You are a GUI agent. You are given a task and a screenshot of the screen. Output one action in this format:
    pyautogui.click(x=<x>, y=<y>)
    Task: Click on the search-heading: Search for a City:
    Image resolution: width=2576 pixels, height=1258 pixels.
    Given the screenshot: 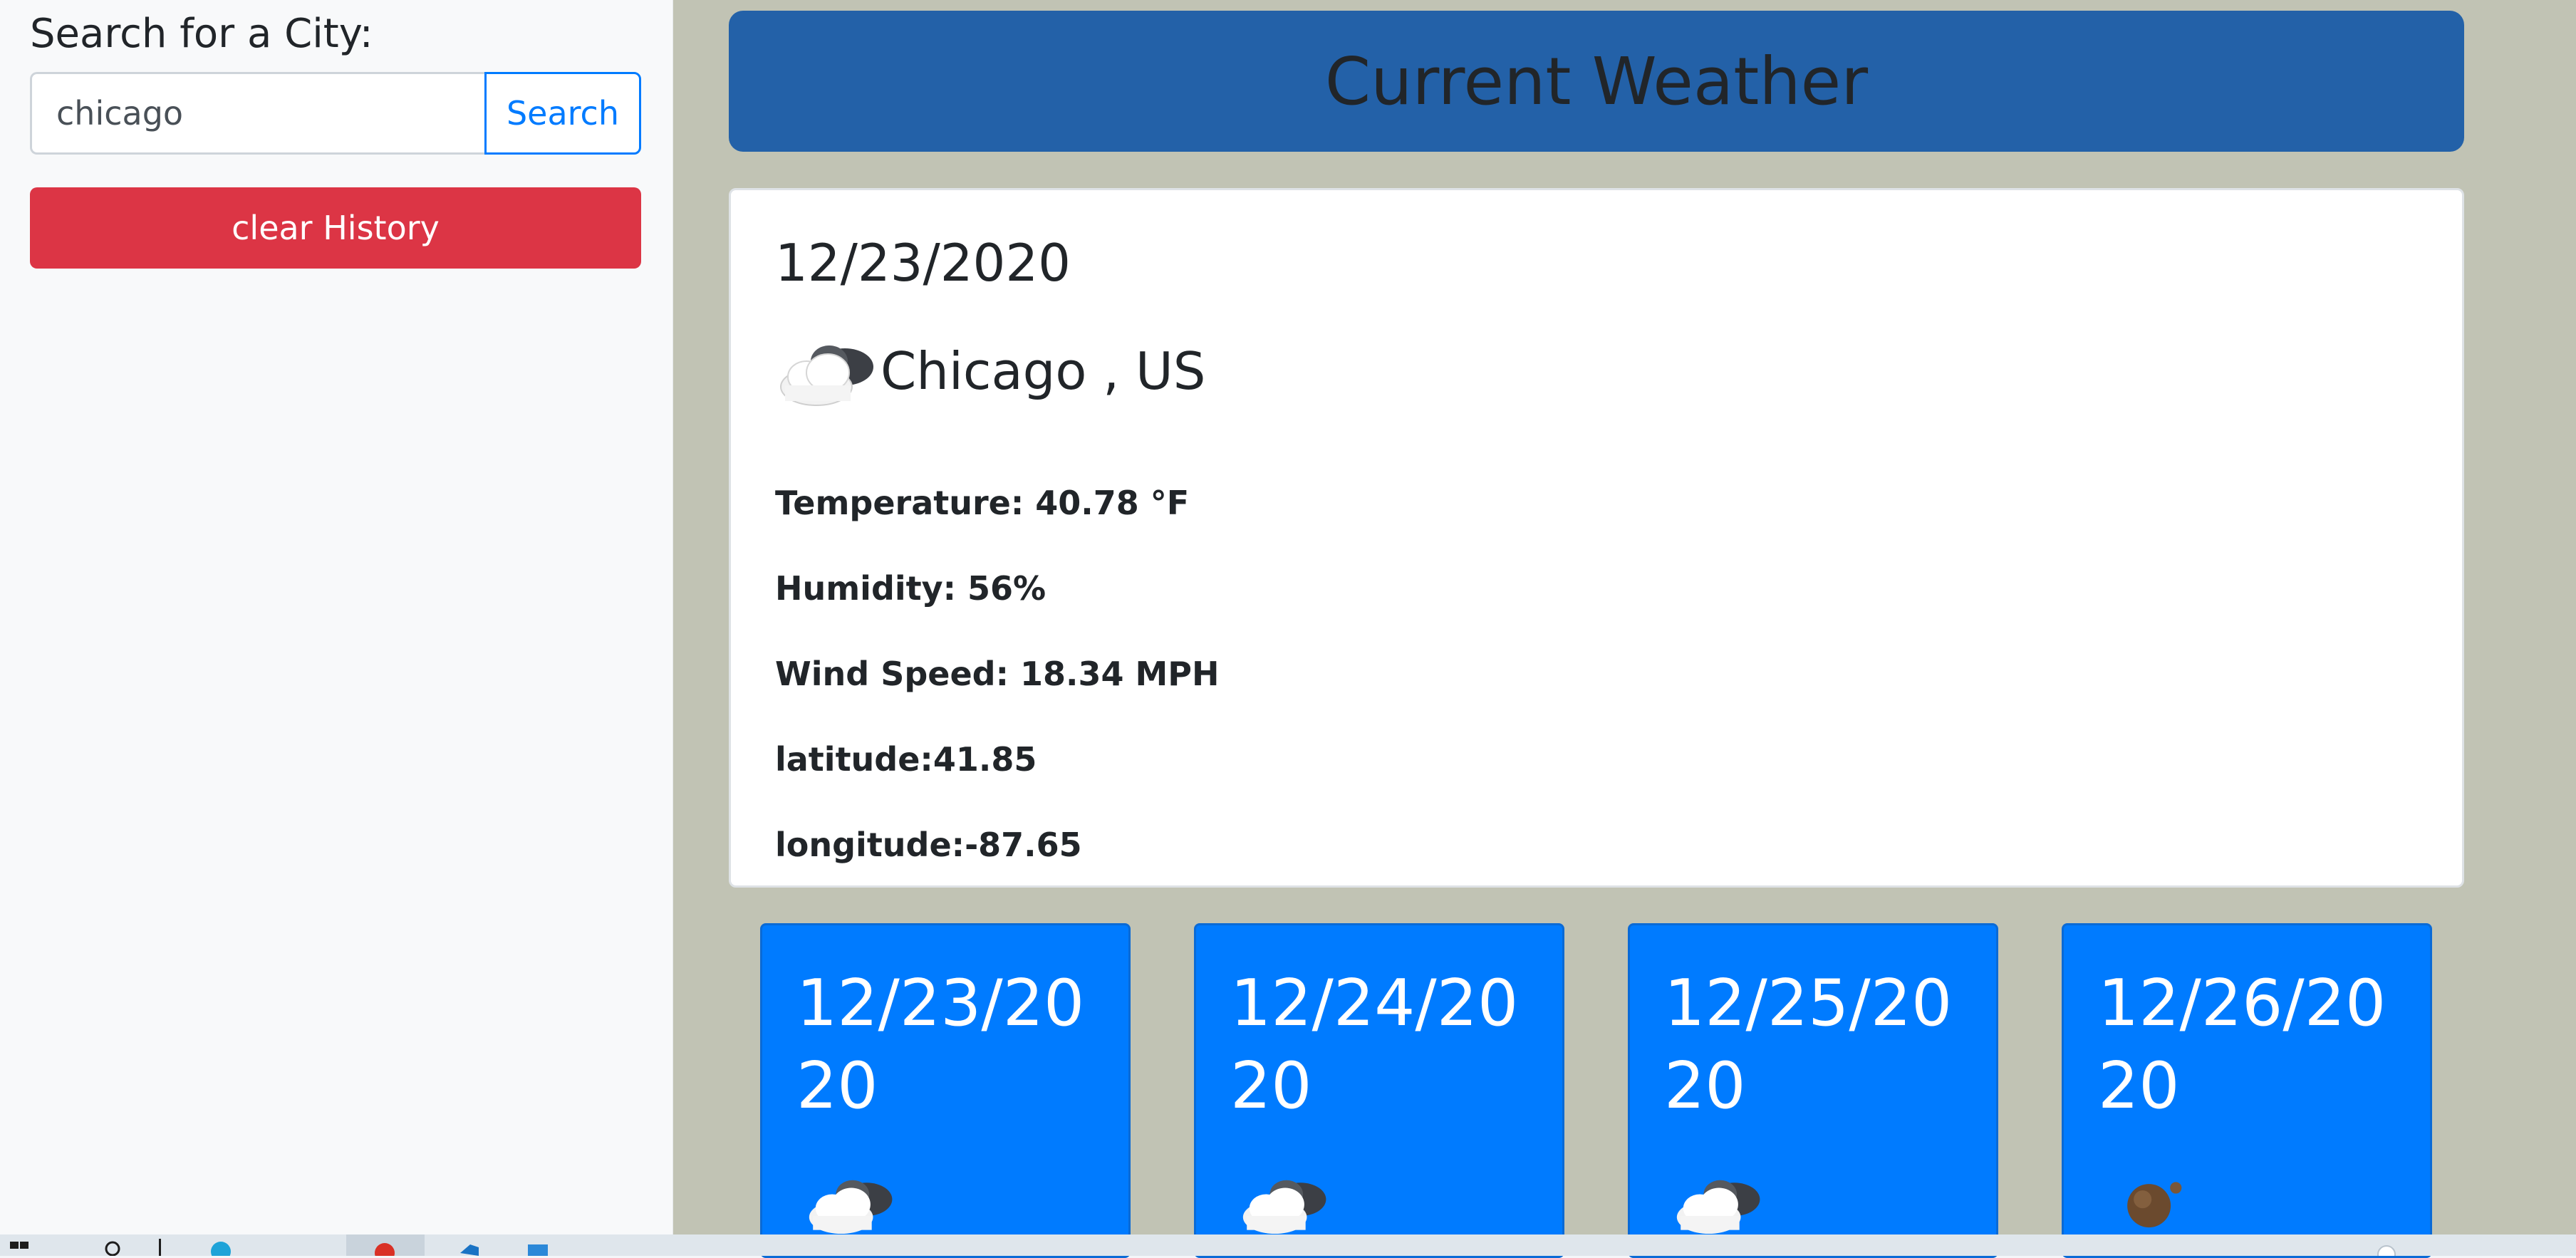 What is the action you would take?
    pyautogui.click(x=201, y=34)
    